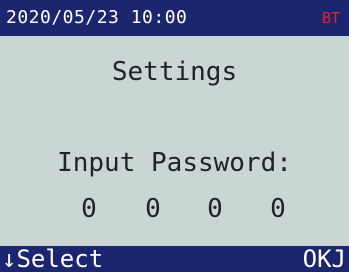  Describe the element at coordinates (278, 209) in the screenshot. I see `password-digit-4: 0` at that location.